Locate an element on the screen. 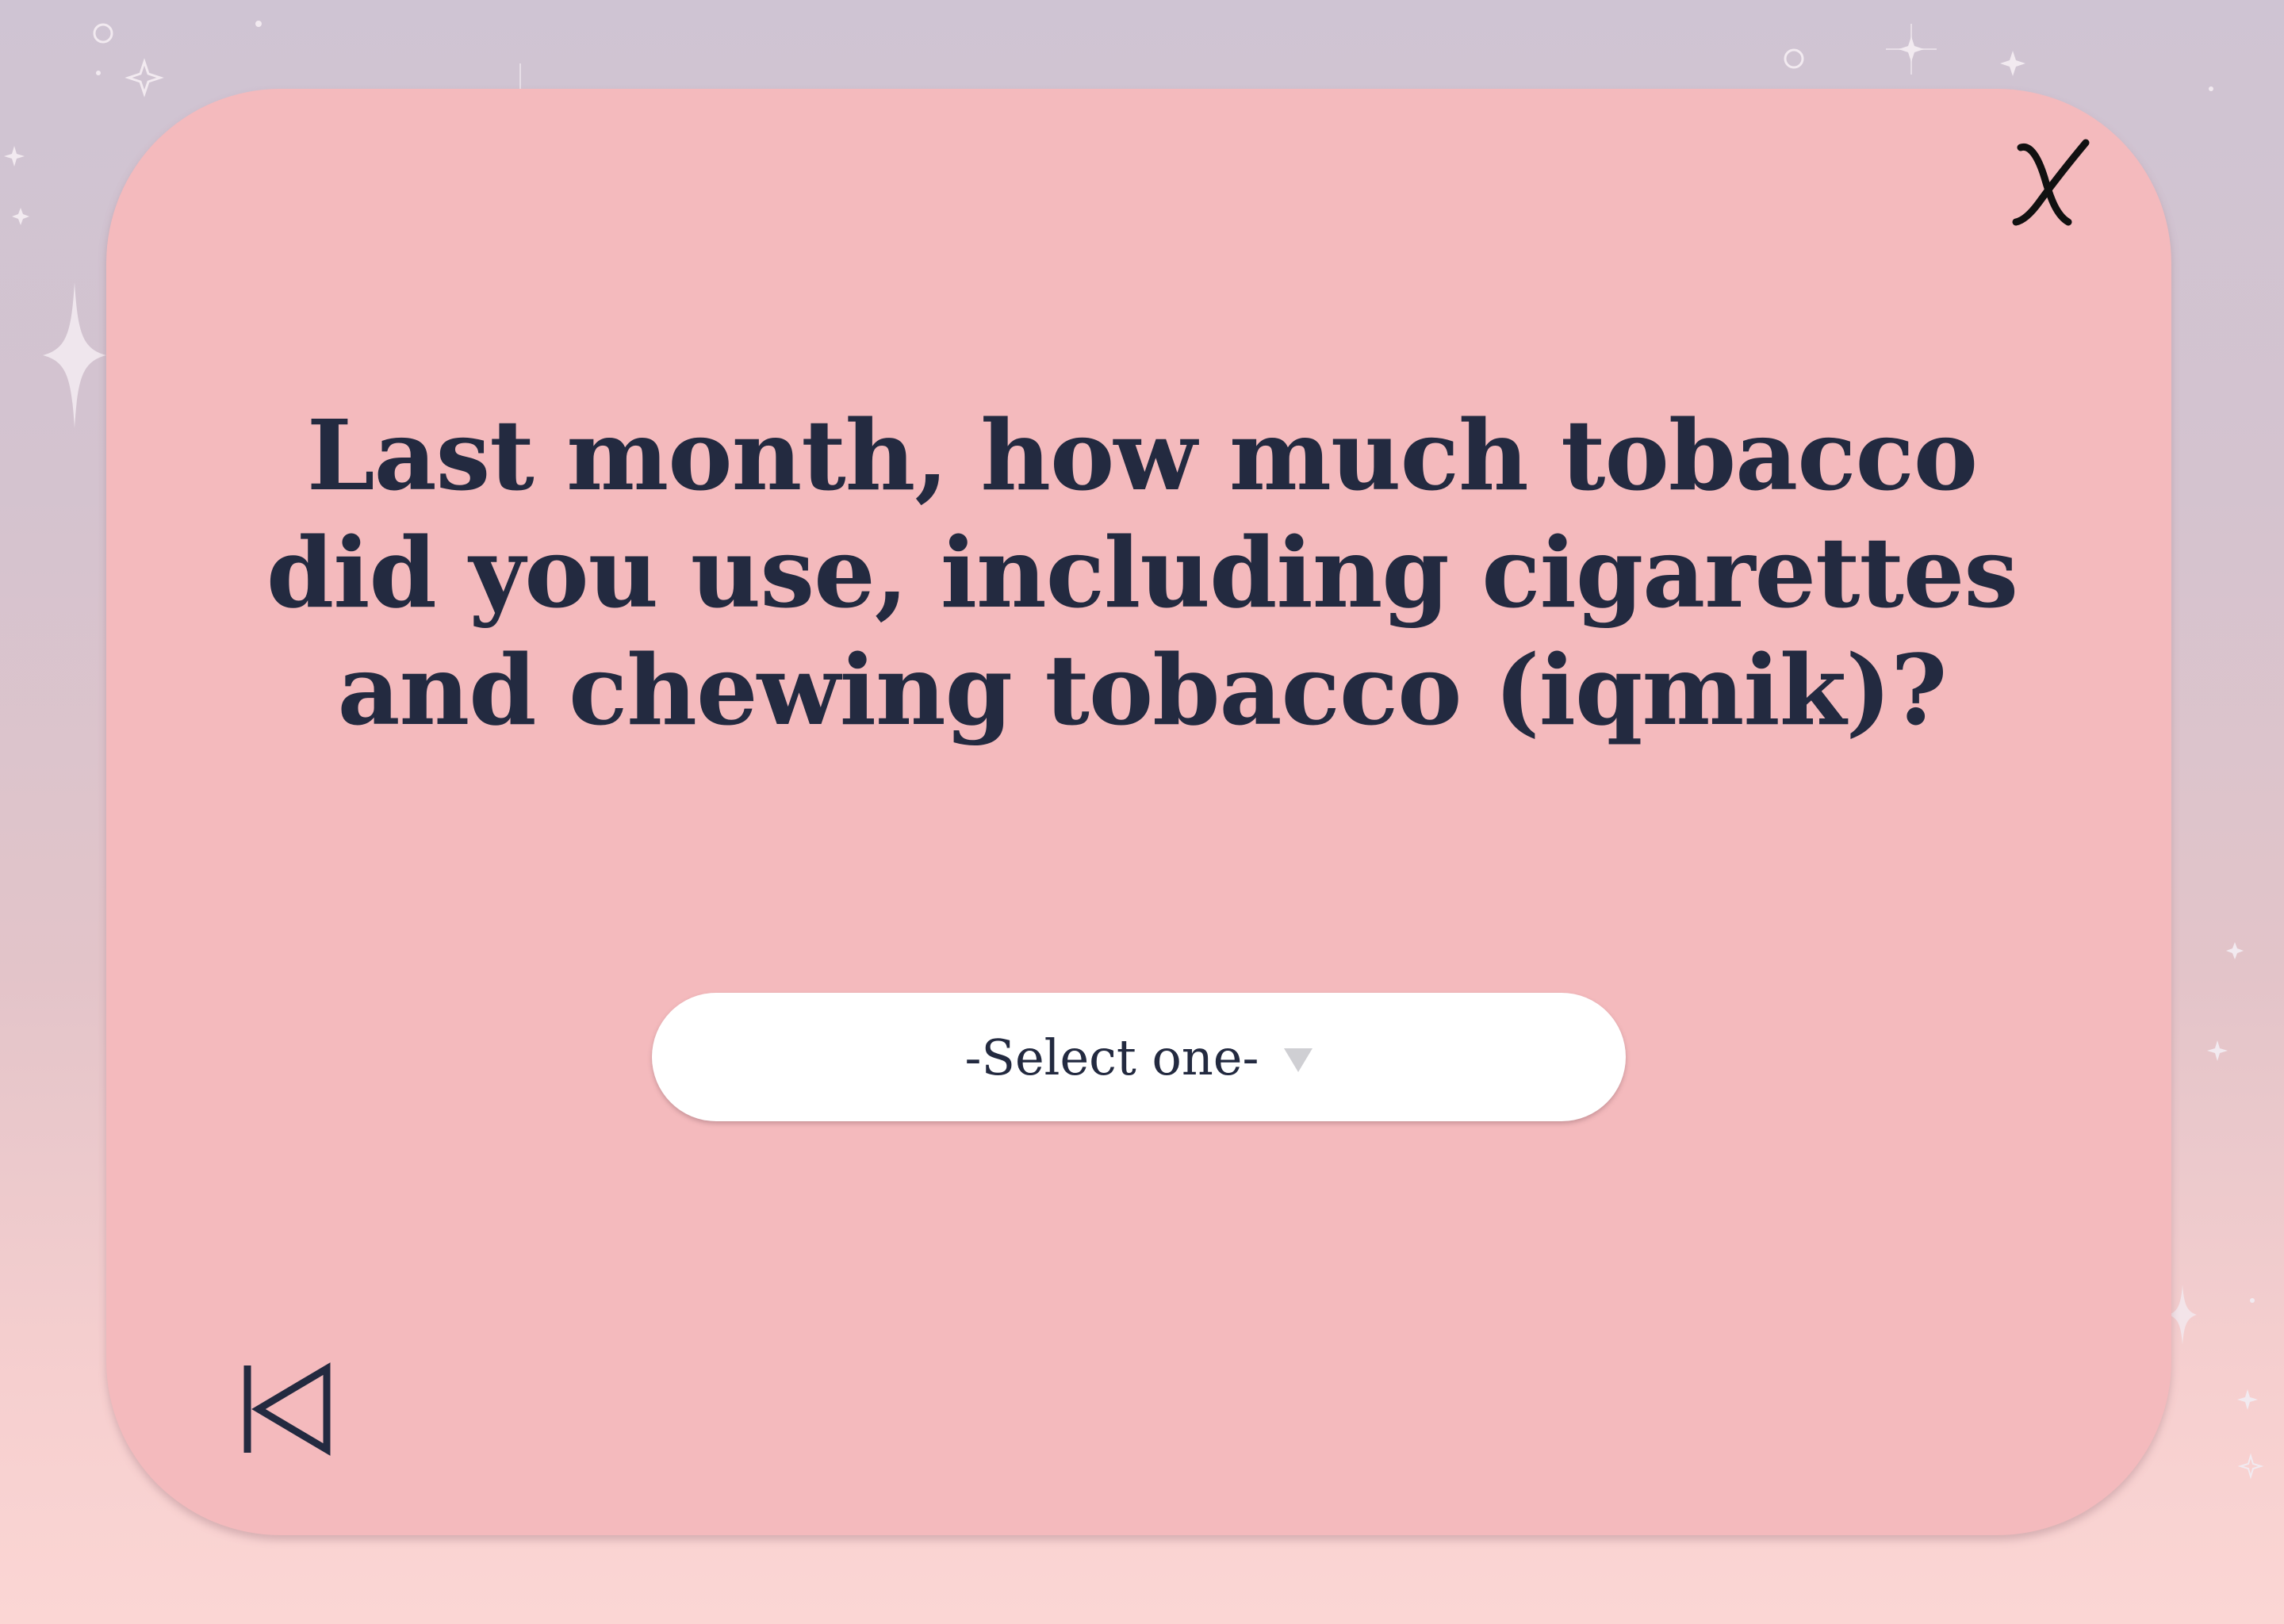  answer-dropdown: -Select one- is located at coordinates (1139, 1057).